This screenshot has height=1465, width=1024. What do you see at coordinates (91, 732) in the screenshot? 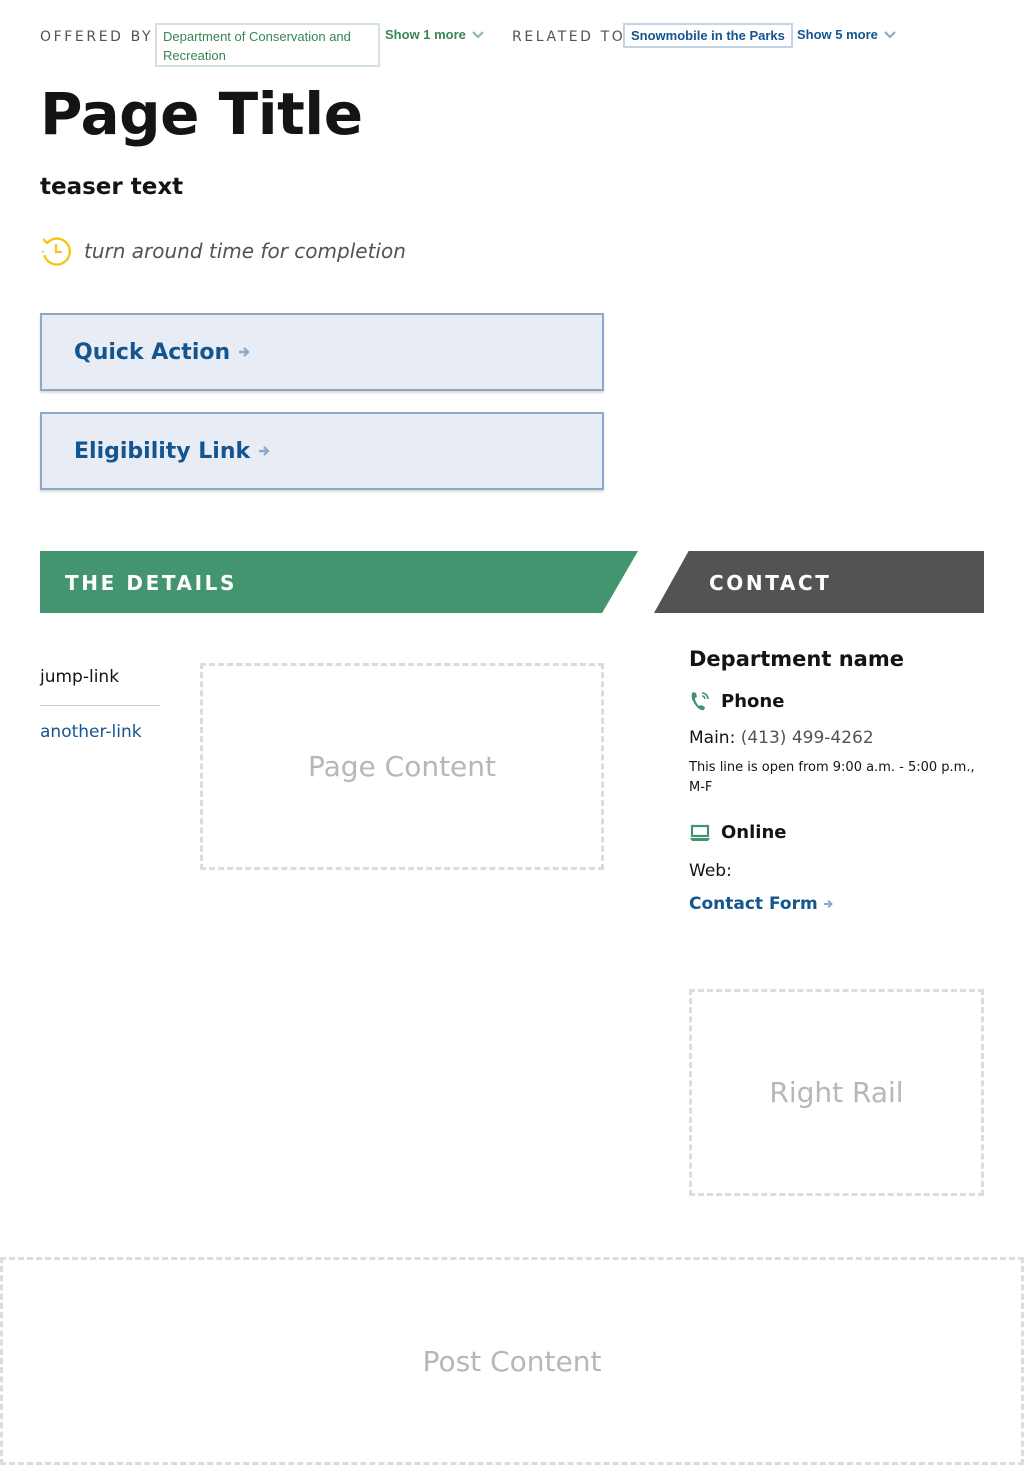
I see `another-link: another-link` at bounding box center [91, 732].